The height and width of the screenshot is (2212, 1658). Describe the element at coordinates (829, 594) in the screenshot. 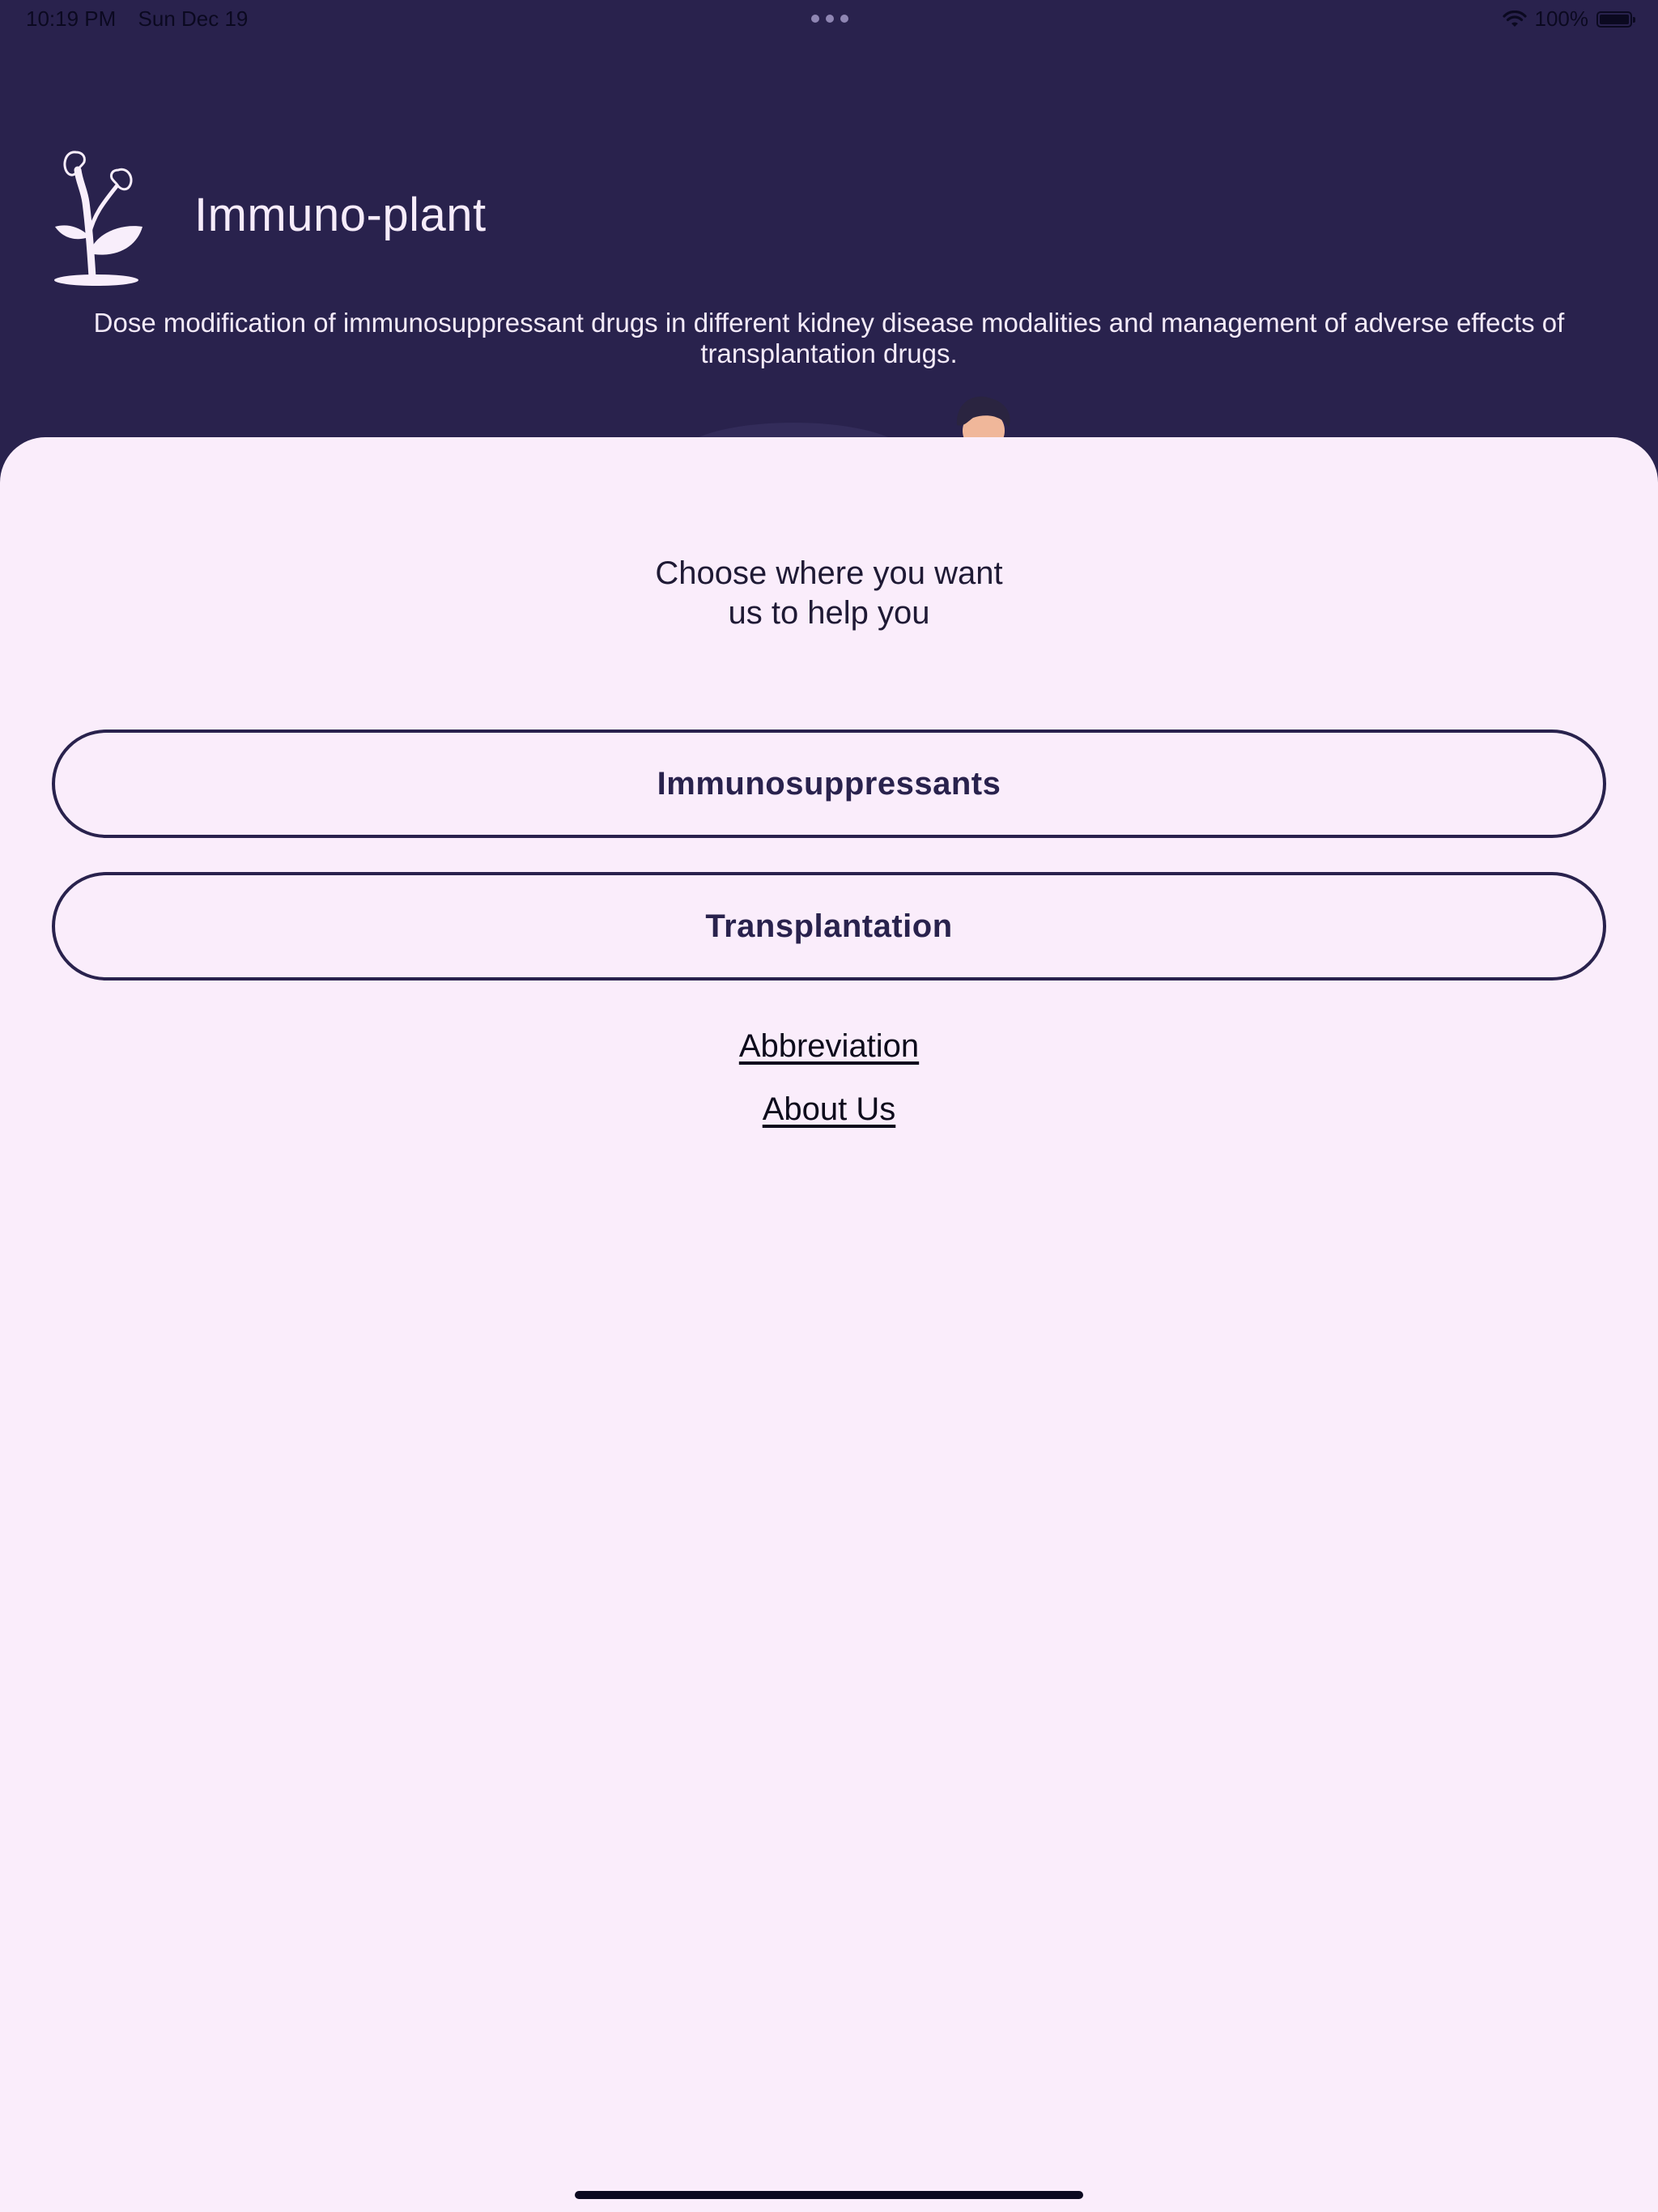

I see `prompt-text: Choose where you want us to help you` at that location.